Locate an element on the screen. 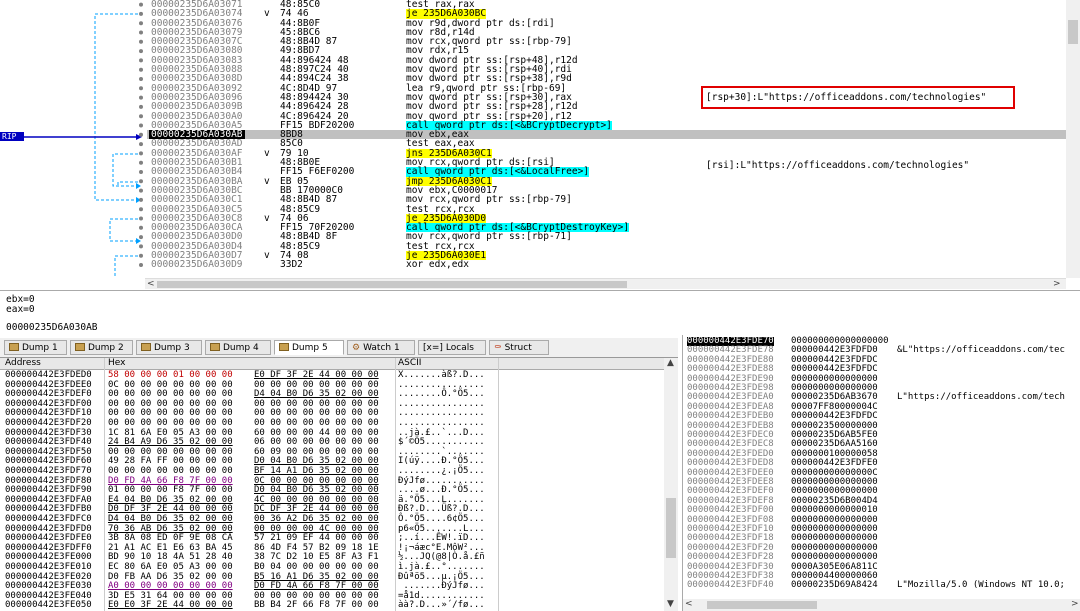 Image resolution: width=1080 pixels, height=611 pixels. tab-watch-1: ⚙ Watch 1 is located at coordinates (381, 347).